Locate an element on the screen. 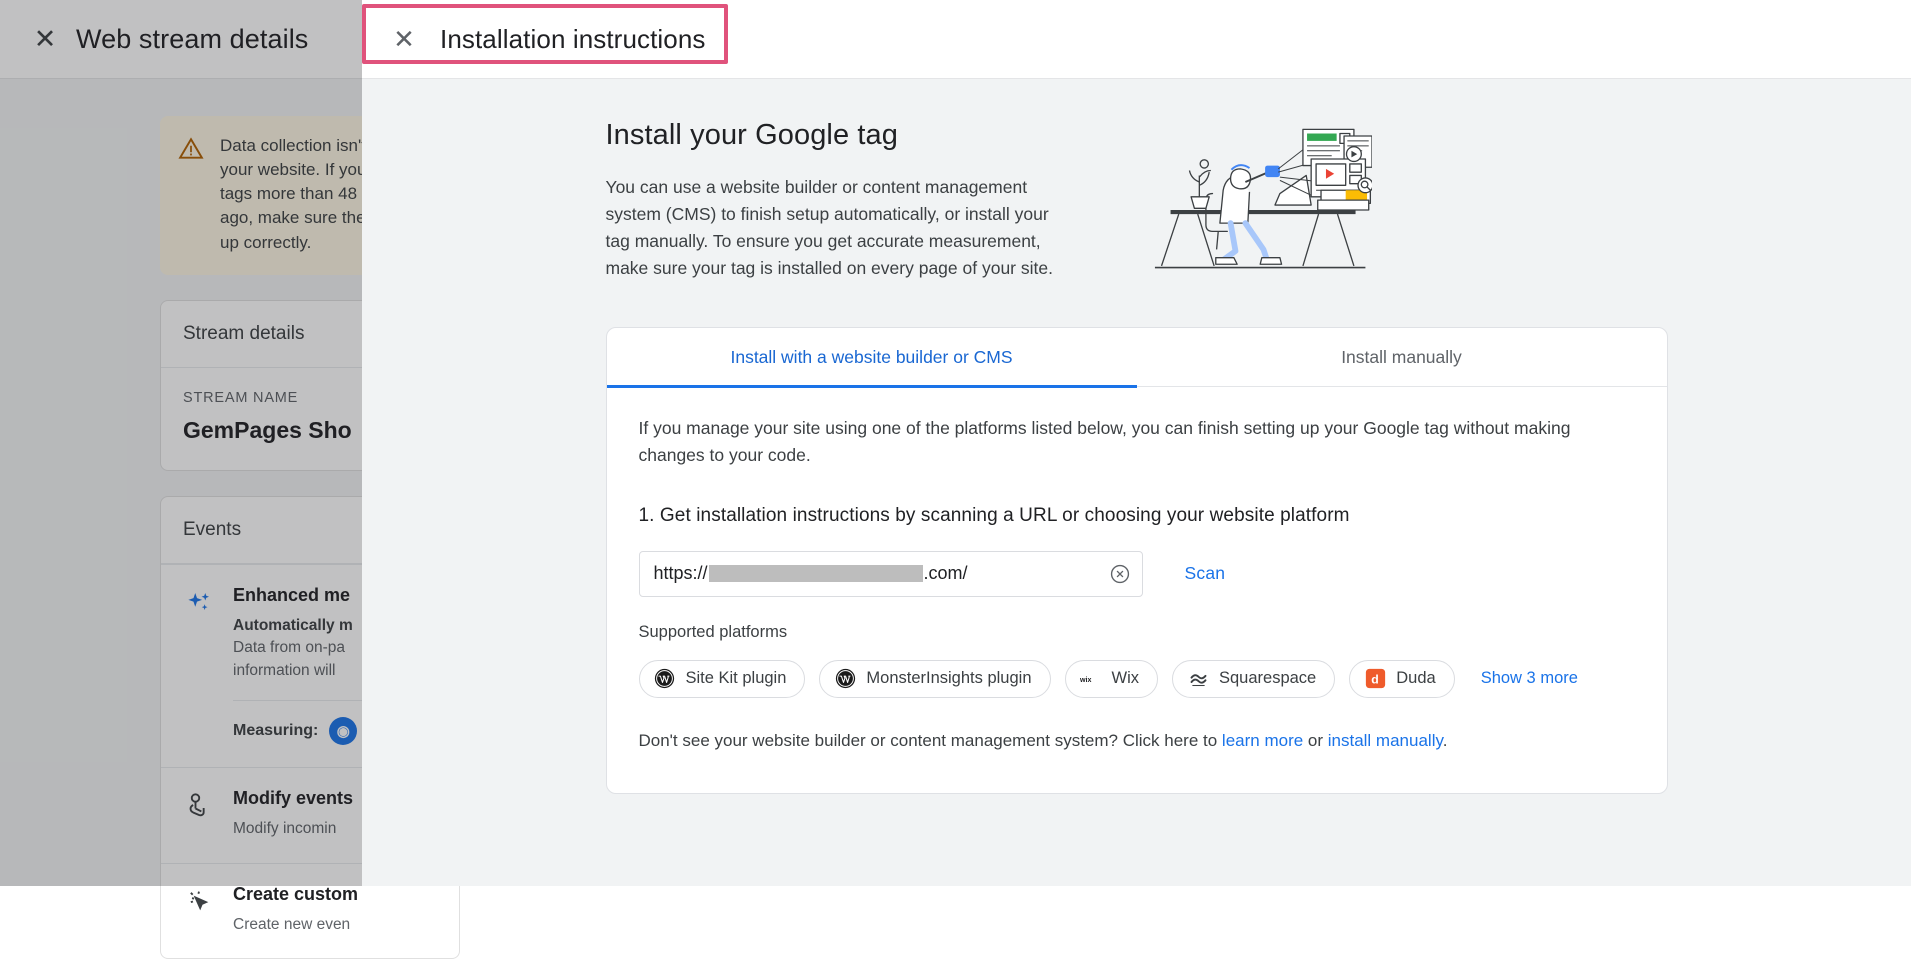 The height and width of the screenshot is (959, 1911). tab-label: Install manually is located at coordinates (1401, 356).